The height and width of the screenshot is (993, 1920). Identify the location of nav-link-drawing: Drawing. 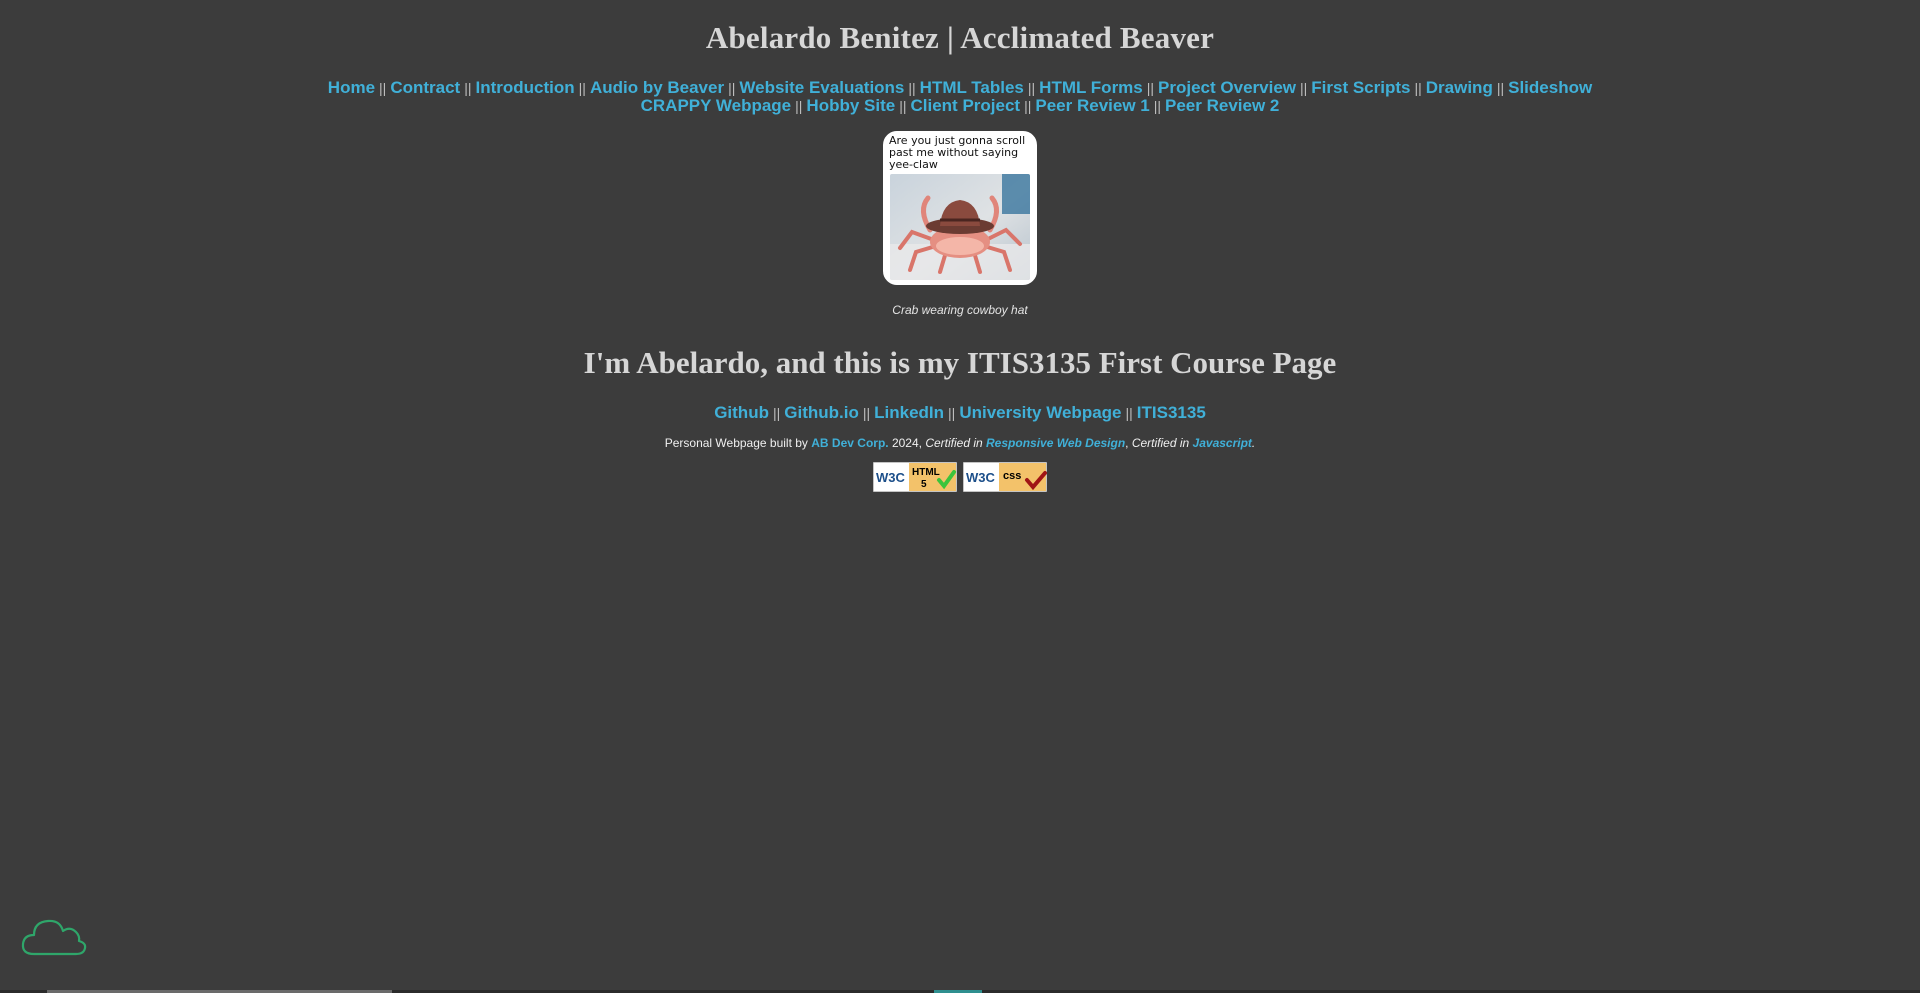
(1459, 87).